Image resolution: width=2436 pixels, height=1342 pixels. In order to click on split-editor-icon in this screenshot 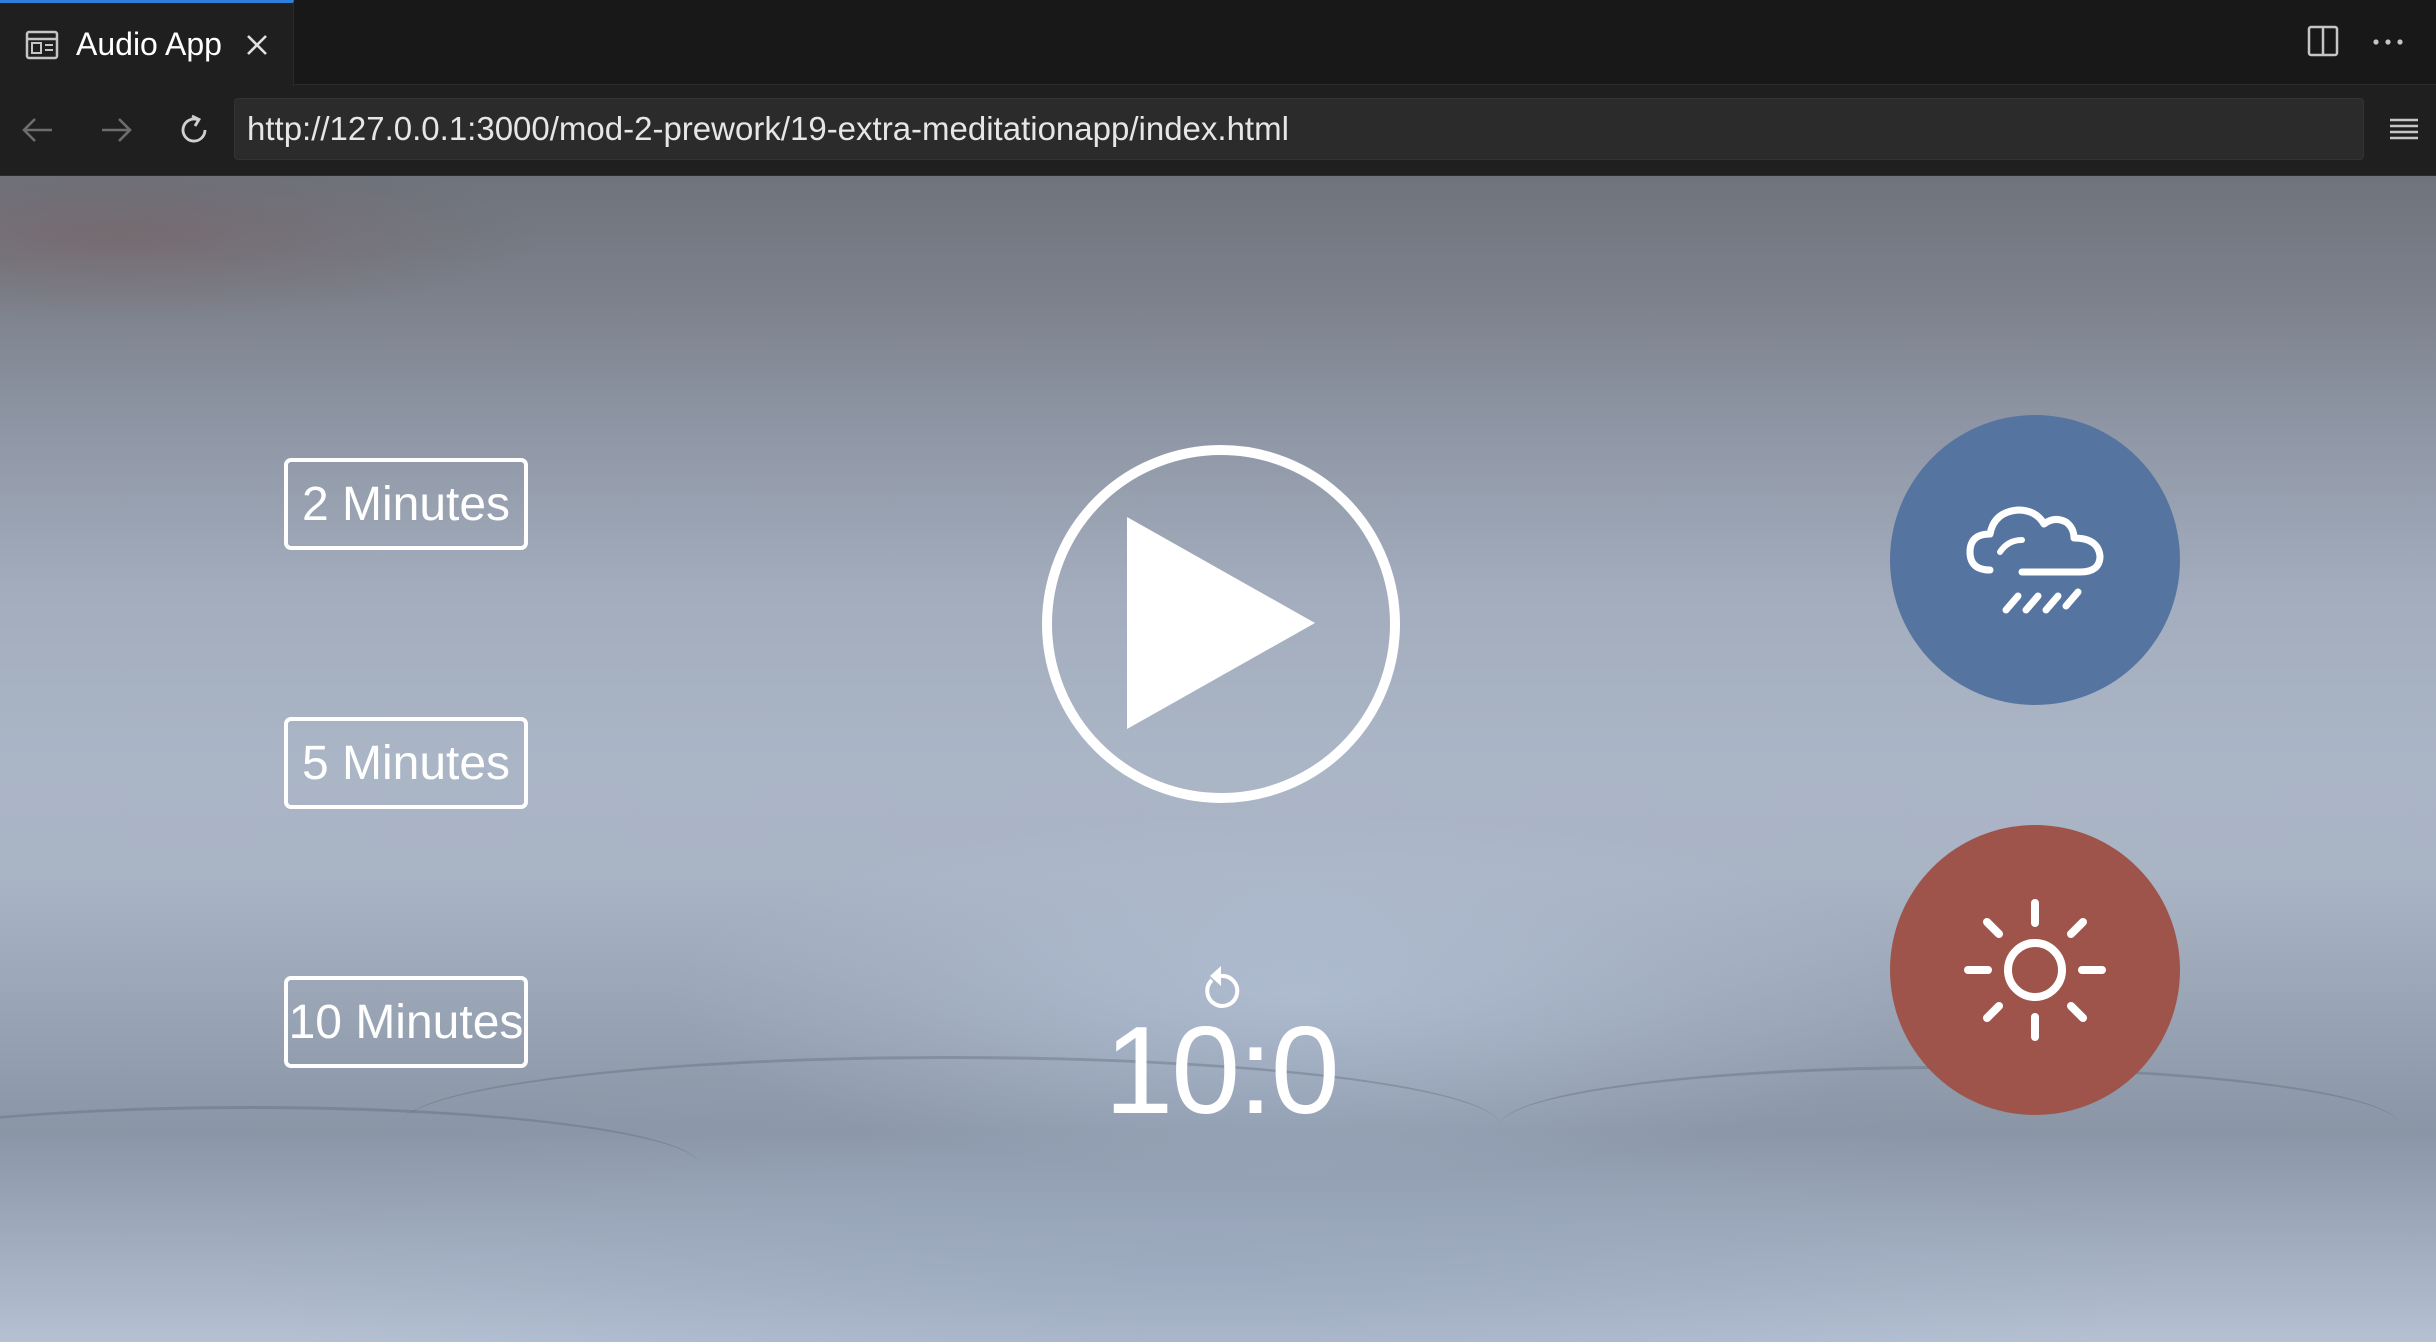, I will do `click(2323, 41)`.